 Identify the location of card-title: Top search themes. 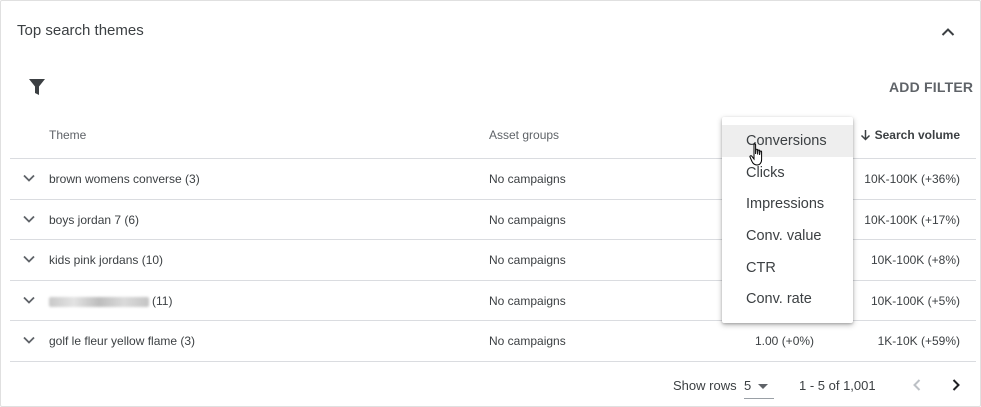
(80, 30).